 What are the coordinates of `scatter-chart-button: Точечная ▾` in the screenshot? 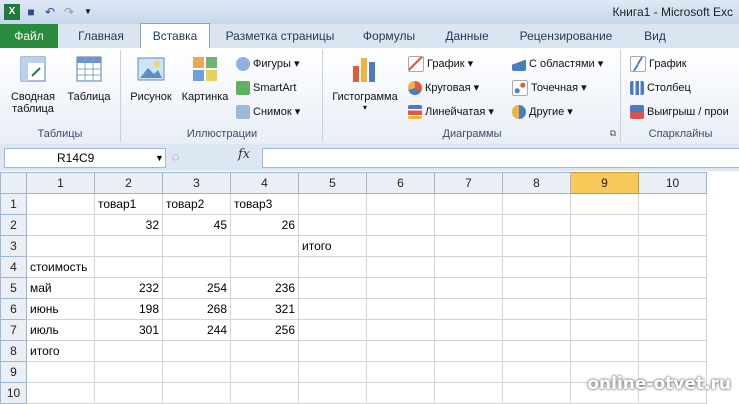 It's located at (549, 88).